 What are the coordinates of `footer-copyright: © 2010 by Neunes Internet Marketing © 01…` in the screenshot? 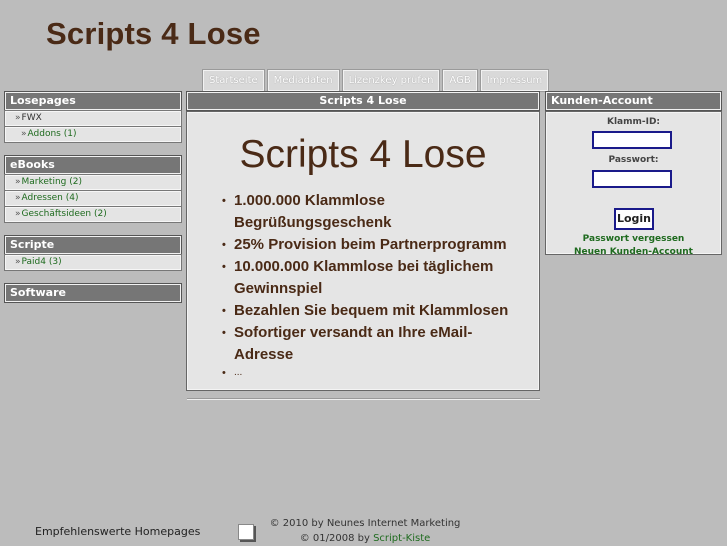 It's located at (365, 531).